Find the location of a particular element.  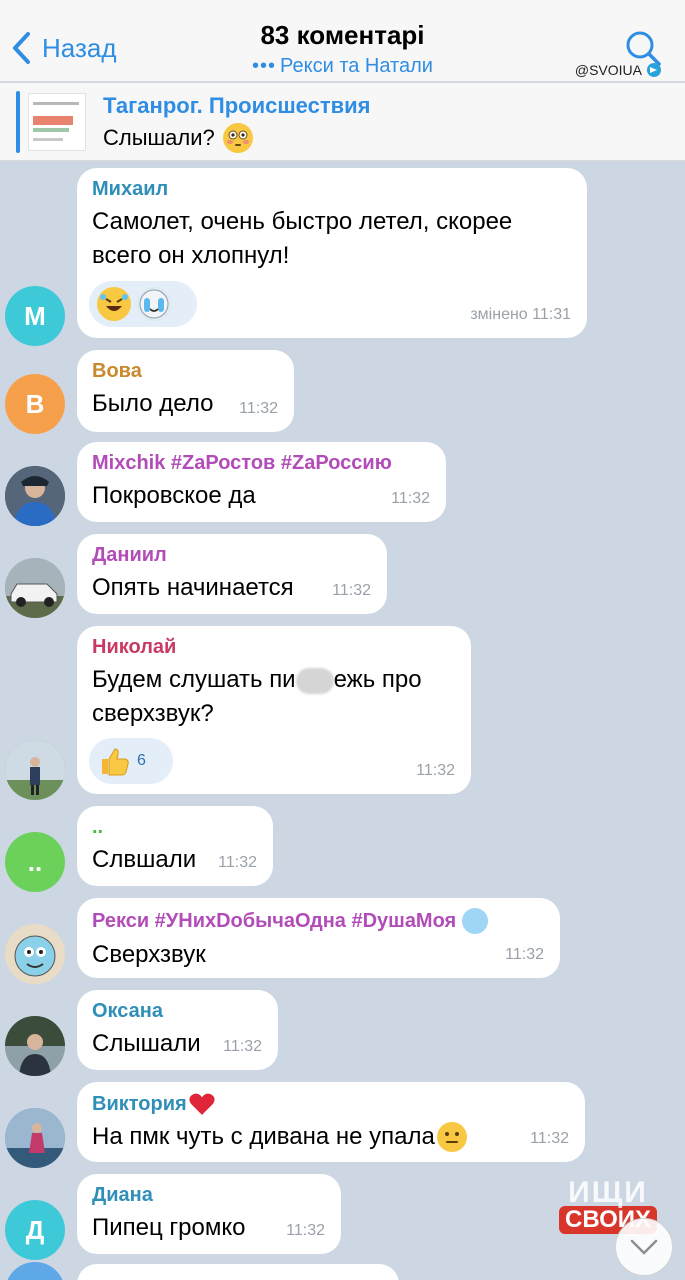

pinned-indicator is located at coordinates (18, 122).